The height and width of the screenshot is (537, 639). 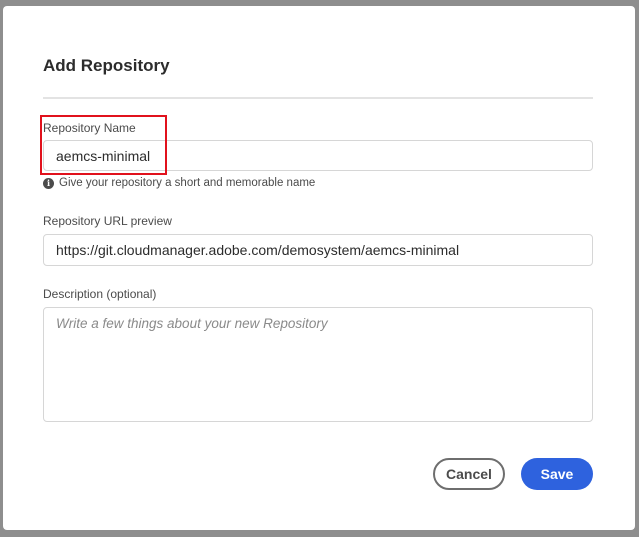 I want to click on info-icon: i, so click(x=48, y=183).